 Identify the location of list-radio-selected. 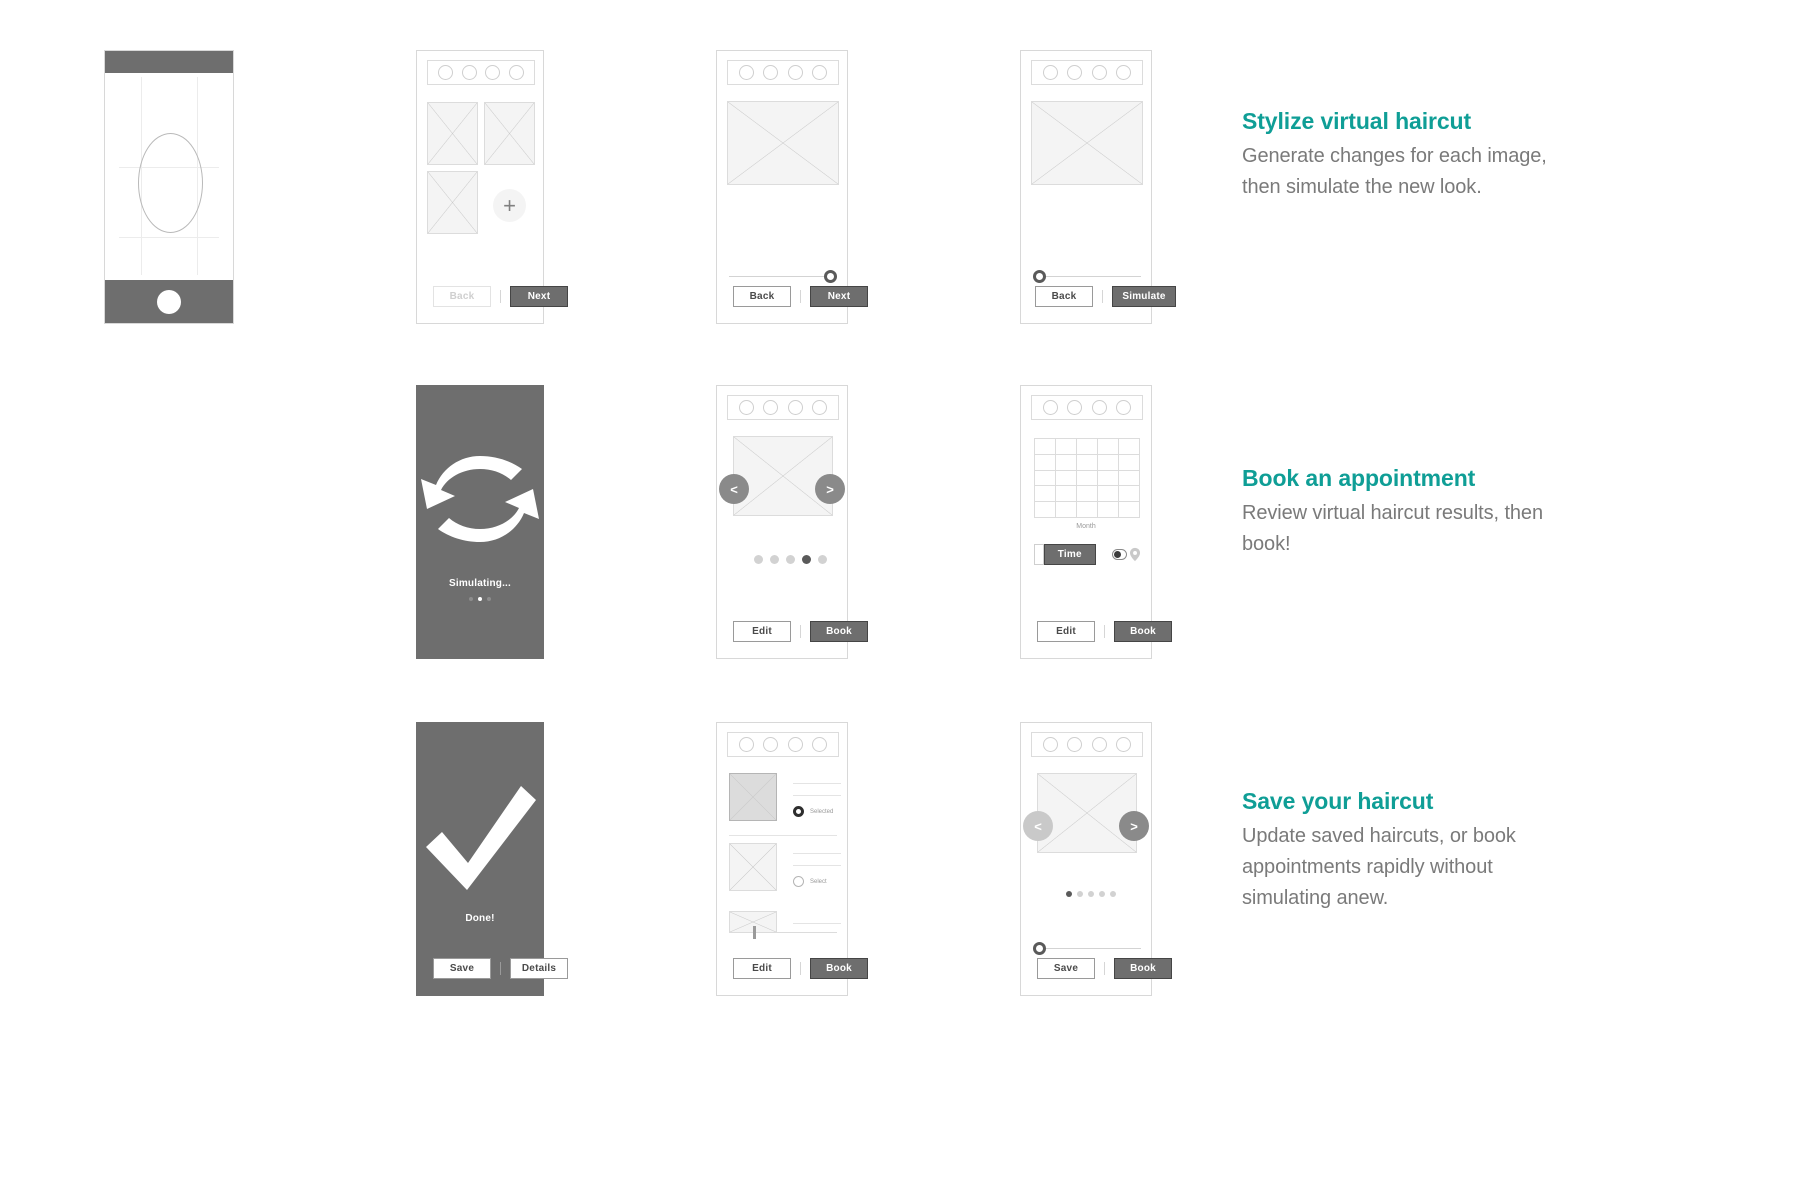
(798, 811).